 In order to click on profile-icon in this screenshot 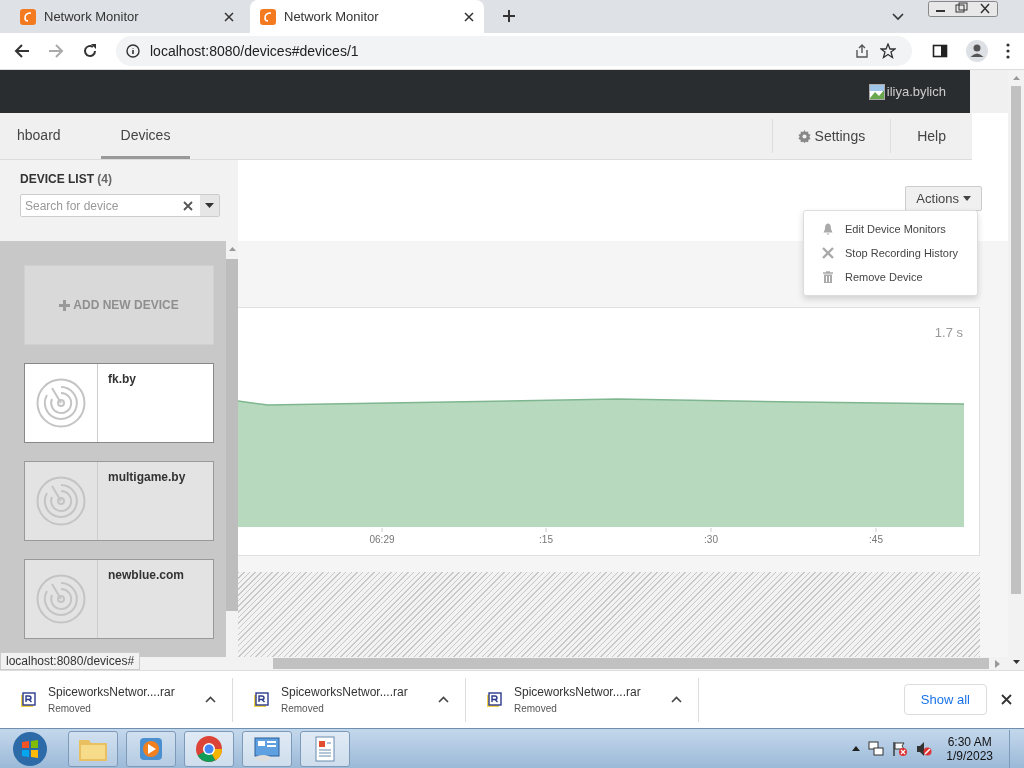, I will do `click(977, 51)`.